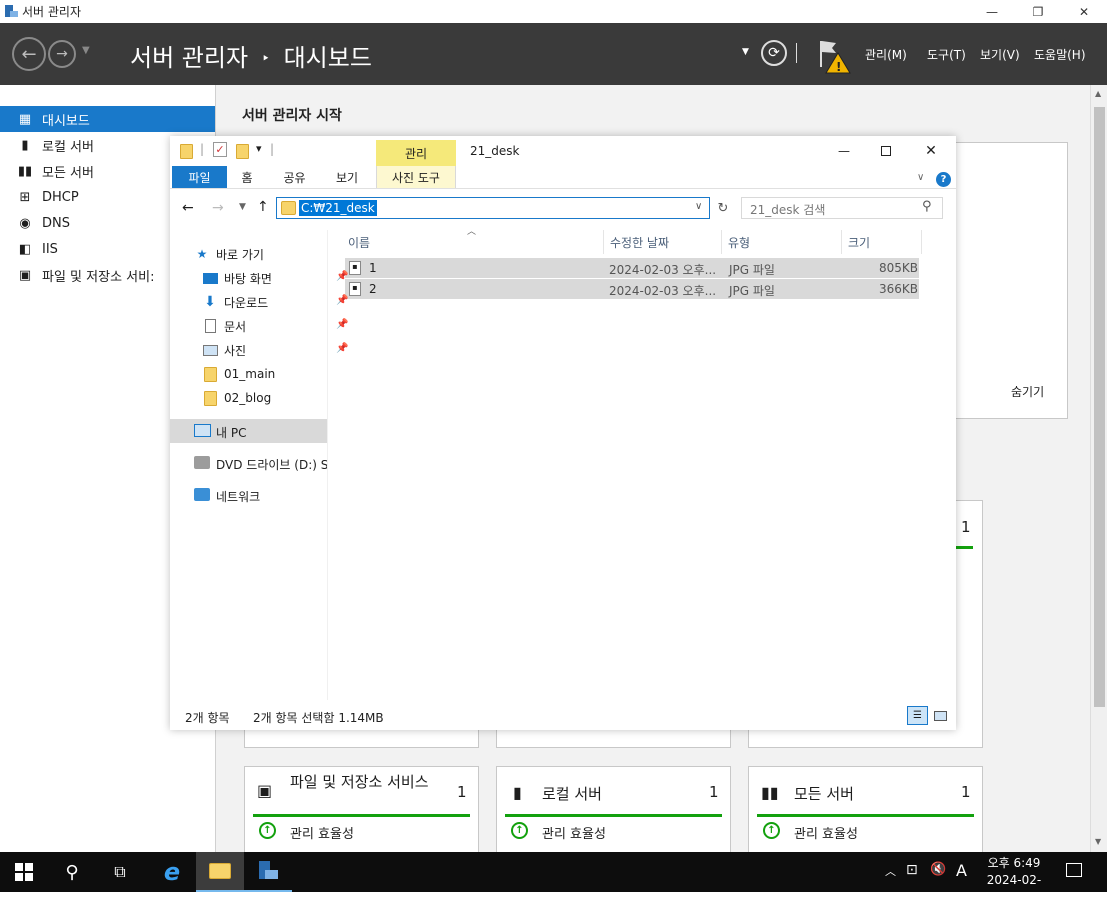 The height and width of the screenshot is (906, 1107). What do you see at coordinates (294, 177) in the screenshot?
I see `tab-share: 공유` at bounding box center [294, 177].